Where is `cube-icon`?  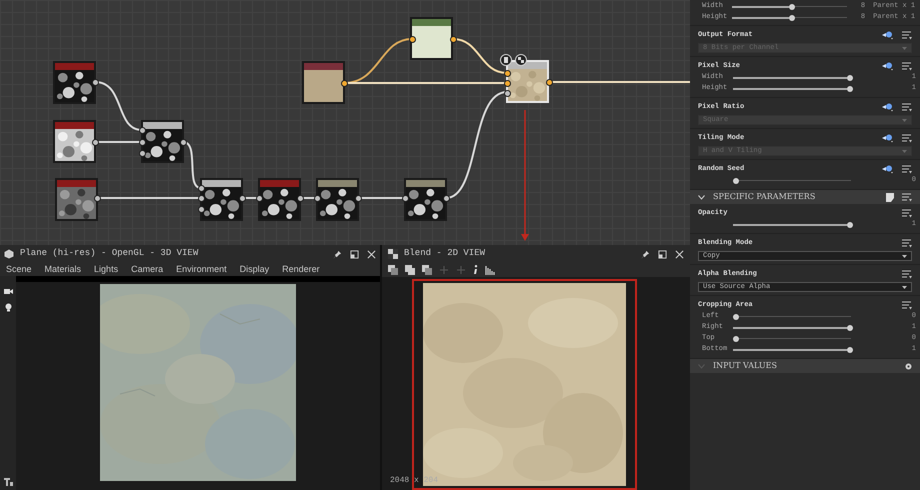 cube-icon is located at coordinates (9, 254).